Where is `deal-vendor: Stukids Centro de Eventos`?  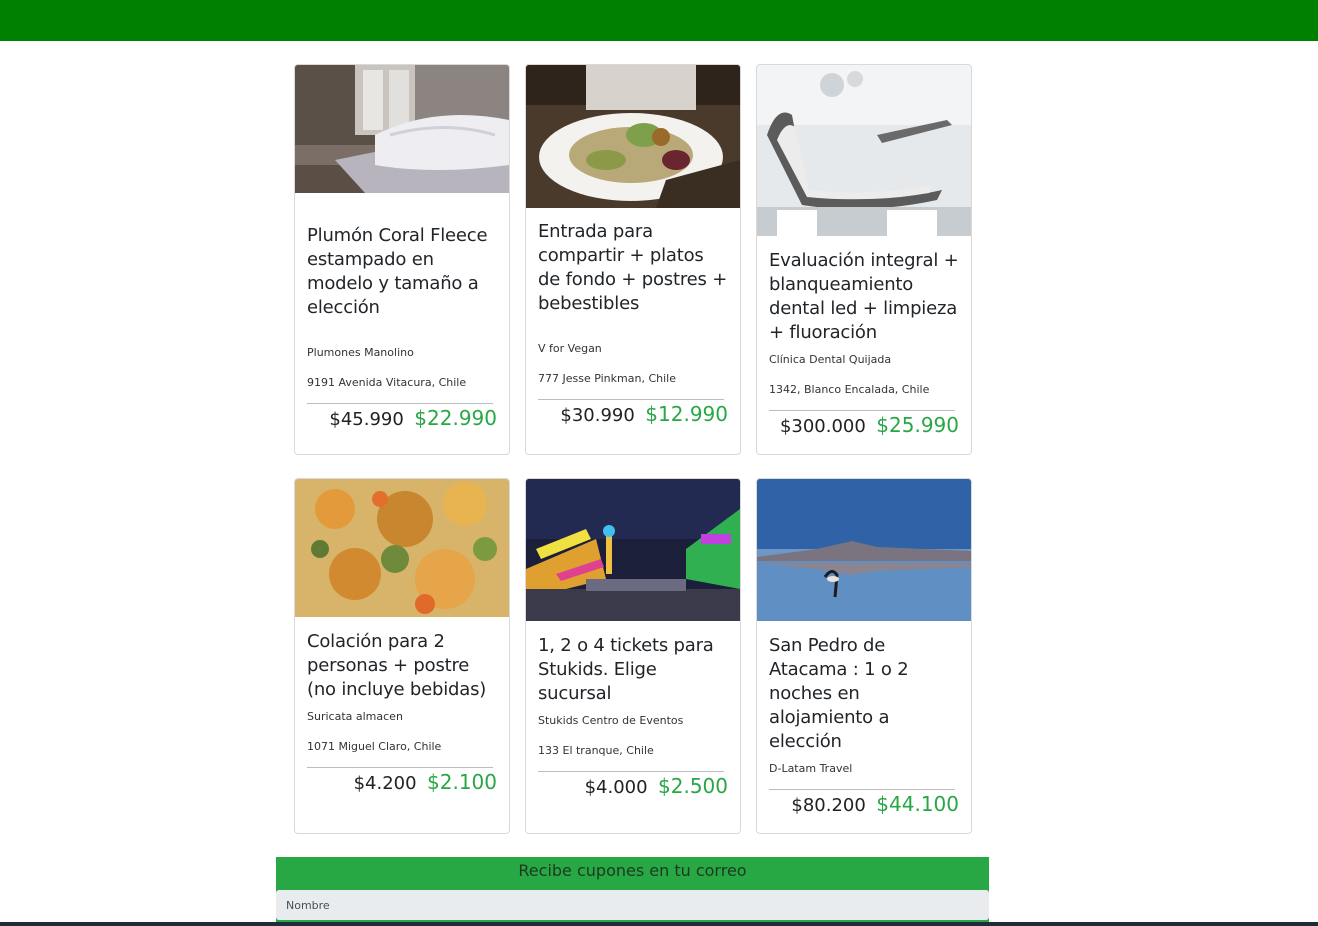
deal-vendor: Stukids Centro de Eventos is located at coordinates (611, 720).